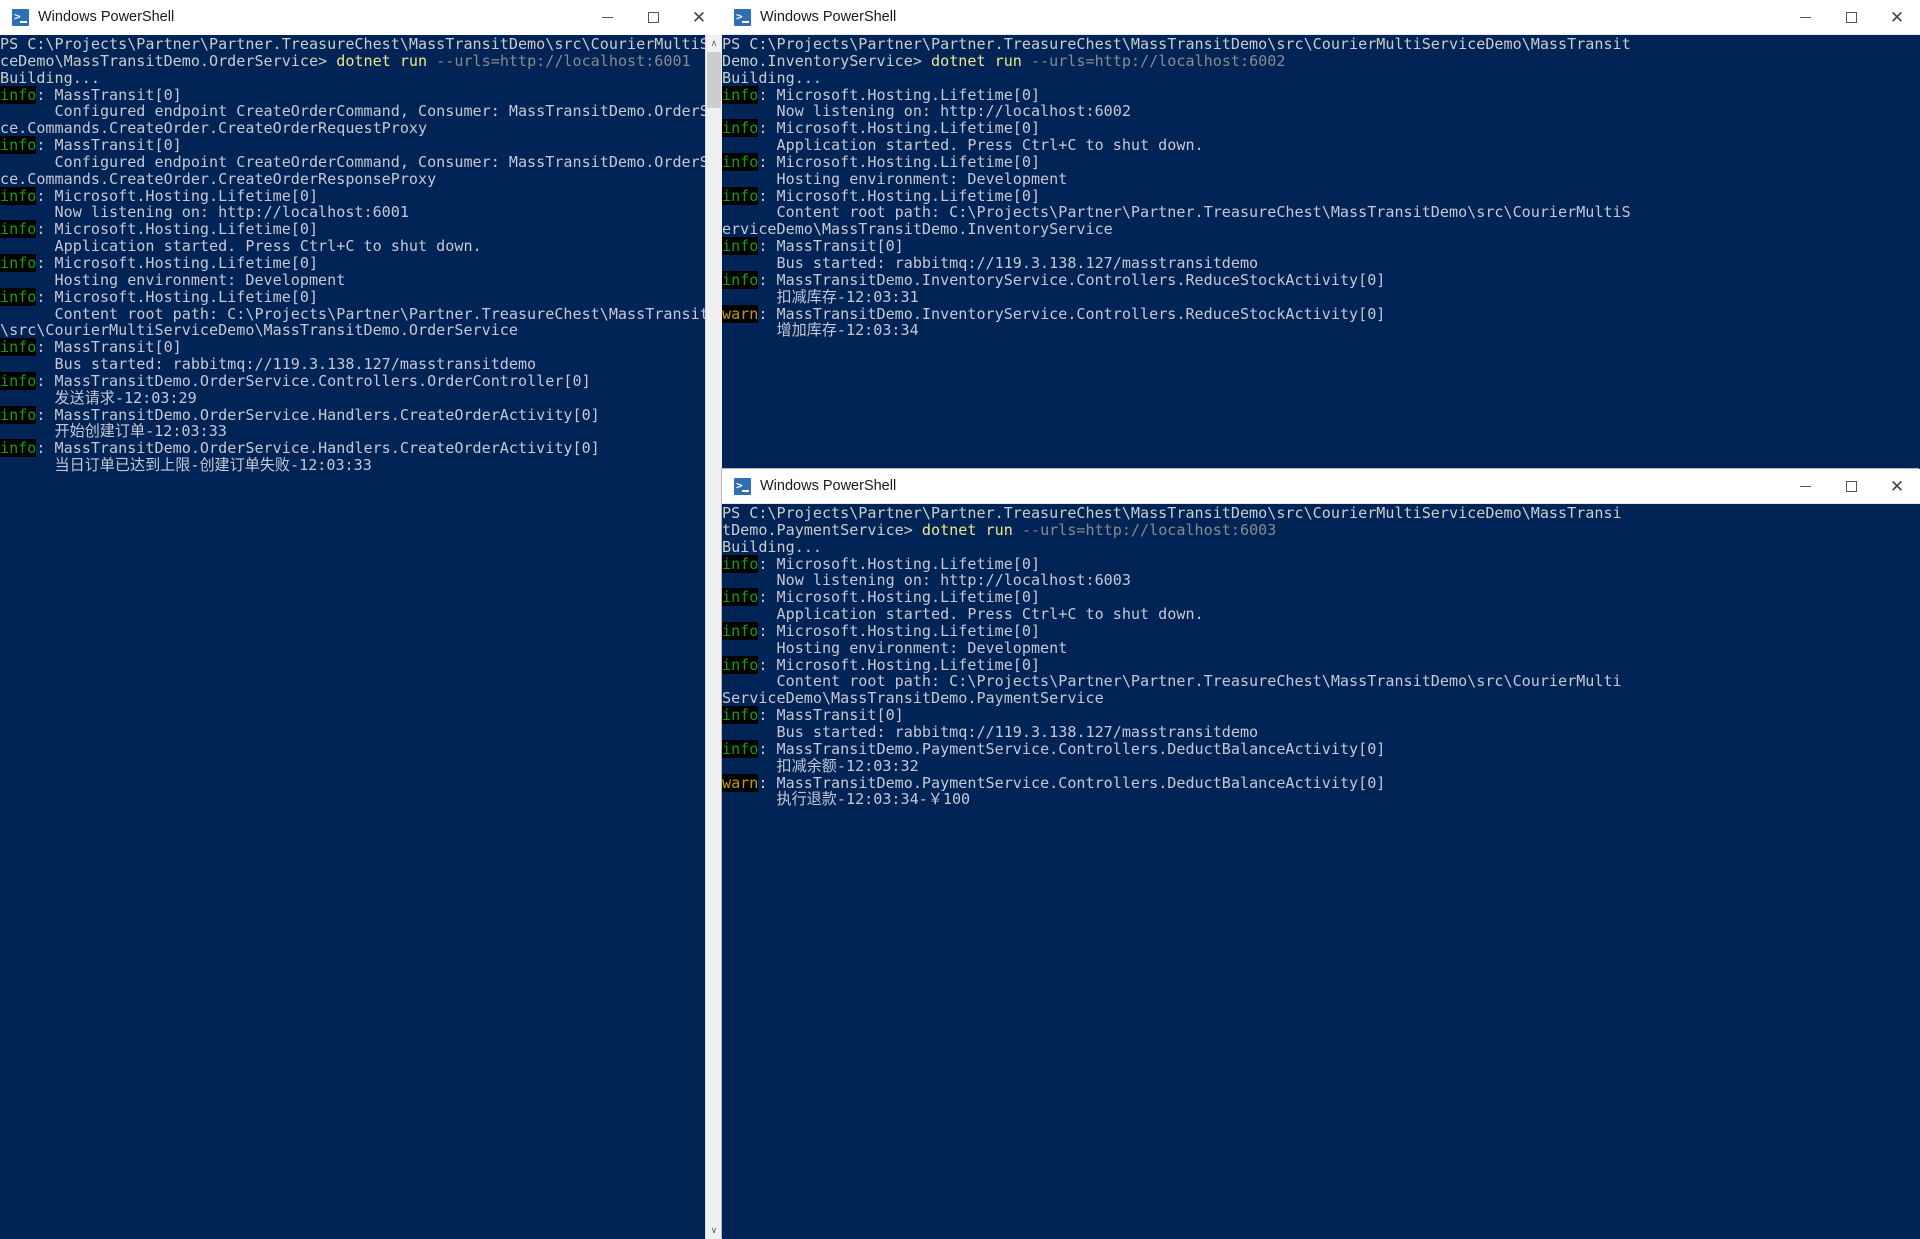 The width and height of the screenshot is (1920, 1239). What do you see at coordinates (1321, 330) in the screenshot?
I see `console-line: 增加库存-12:03:34` at bounding box center [1321, 330].